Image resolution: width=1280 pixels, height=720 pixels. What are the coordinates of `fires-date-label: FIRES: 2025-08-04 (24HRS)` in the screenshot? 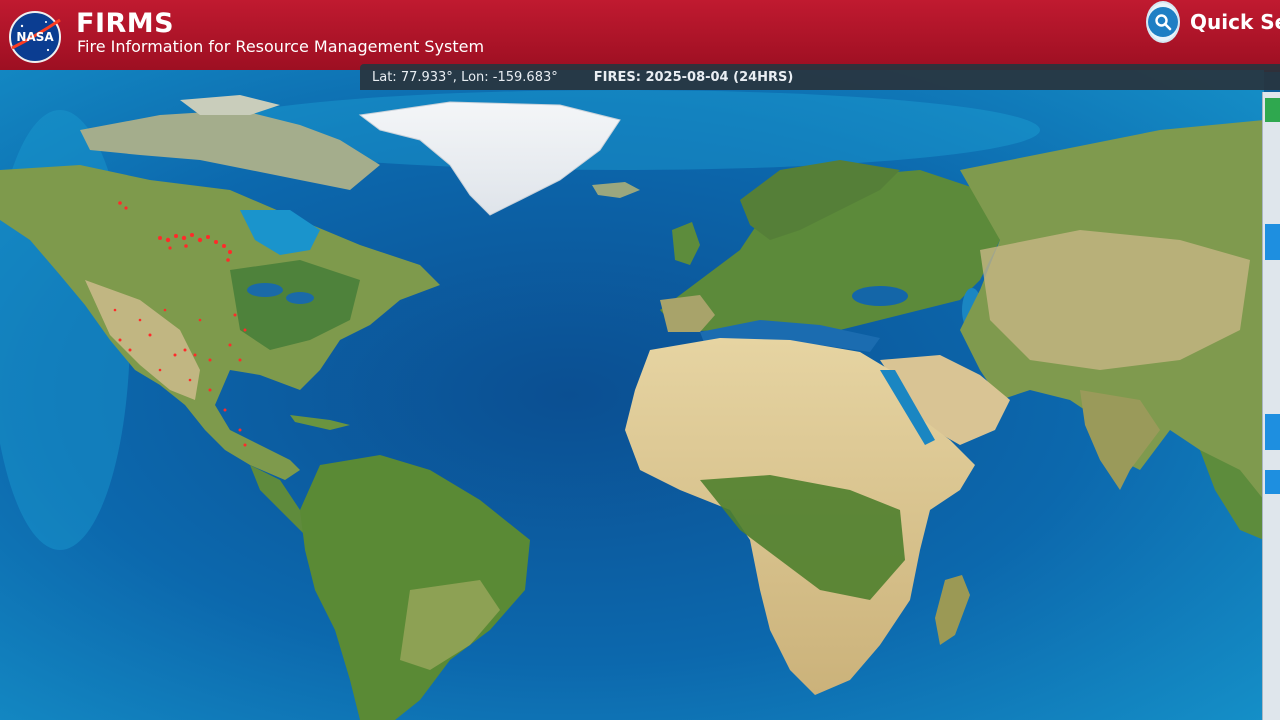 It's located at (693, 77).